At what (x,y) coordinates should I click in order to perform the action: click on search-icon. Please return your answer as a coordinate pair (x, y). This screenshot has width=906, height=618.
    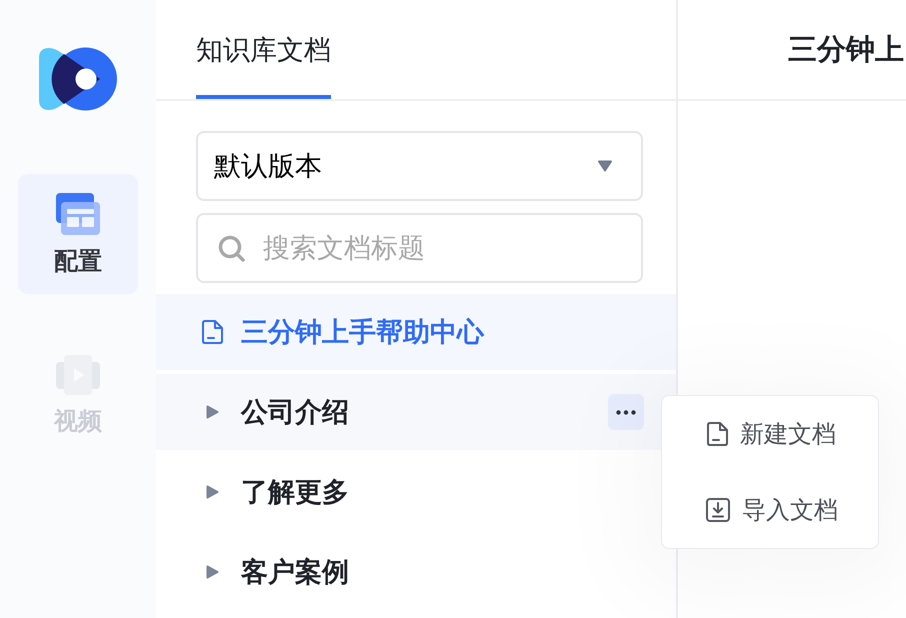
    Looking at the image, I should click on (231, 248).